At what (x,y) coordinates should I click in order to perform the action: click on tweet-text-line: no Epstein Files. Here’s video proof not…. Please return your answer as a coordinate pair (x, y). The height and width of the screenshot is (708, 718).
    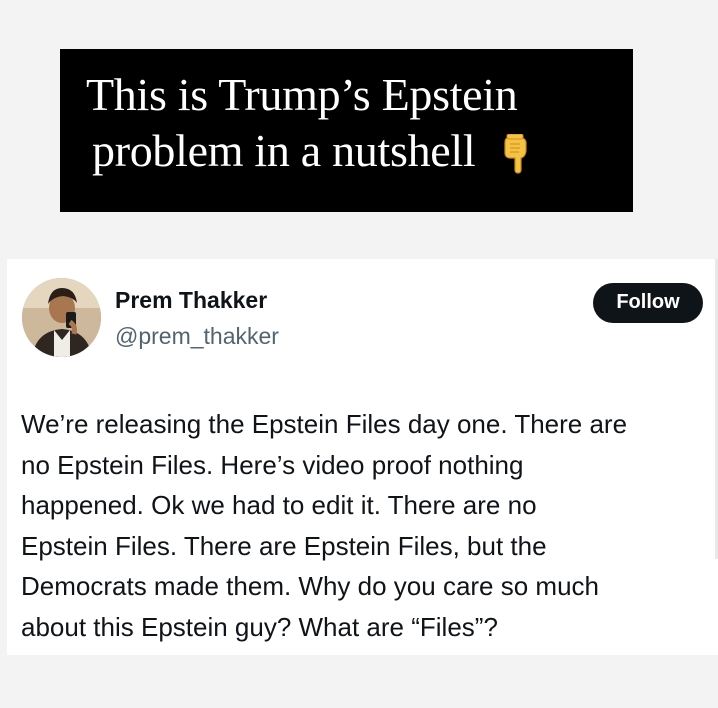
    Looking at the image, I should click on (272, 464).